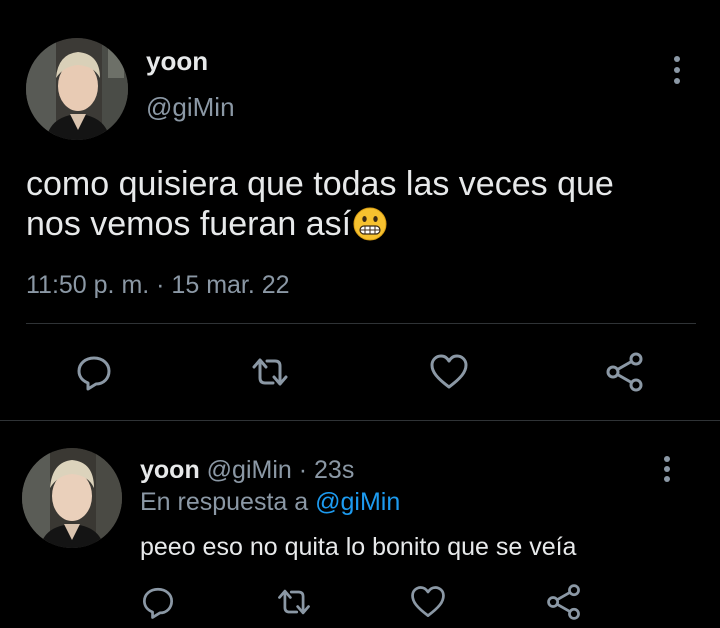 Image resolution: width=720 pixels, height=628 pixels. I want to click on tweet-timestamp: 11:50 p. m. · 15 mar. 22, so click(158, 285).